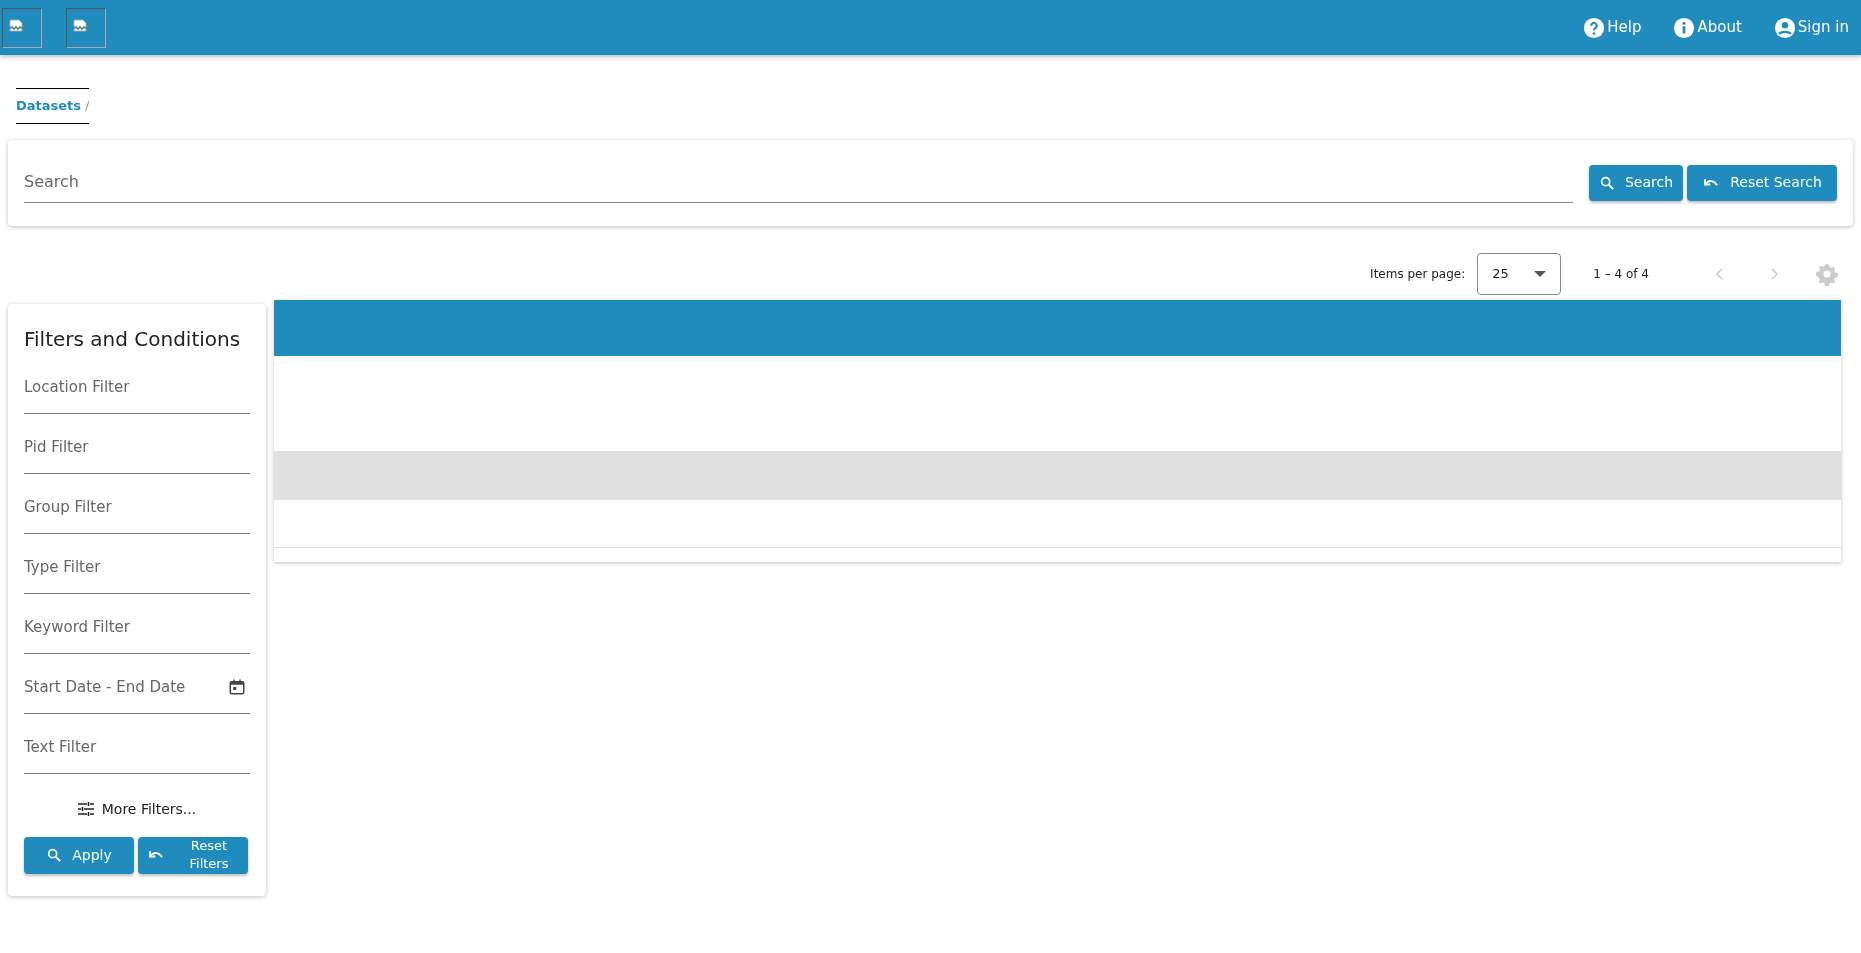 The image size is (1861, 953). I want to click on sliders-icon, so click(85, 809).